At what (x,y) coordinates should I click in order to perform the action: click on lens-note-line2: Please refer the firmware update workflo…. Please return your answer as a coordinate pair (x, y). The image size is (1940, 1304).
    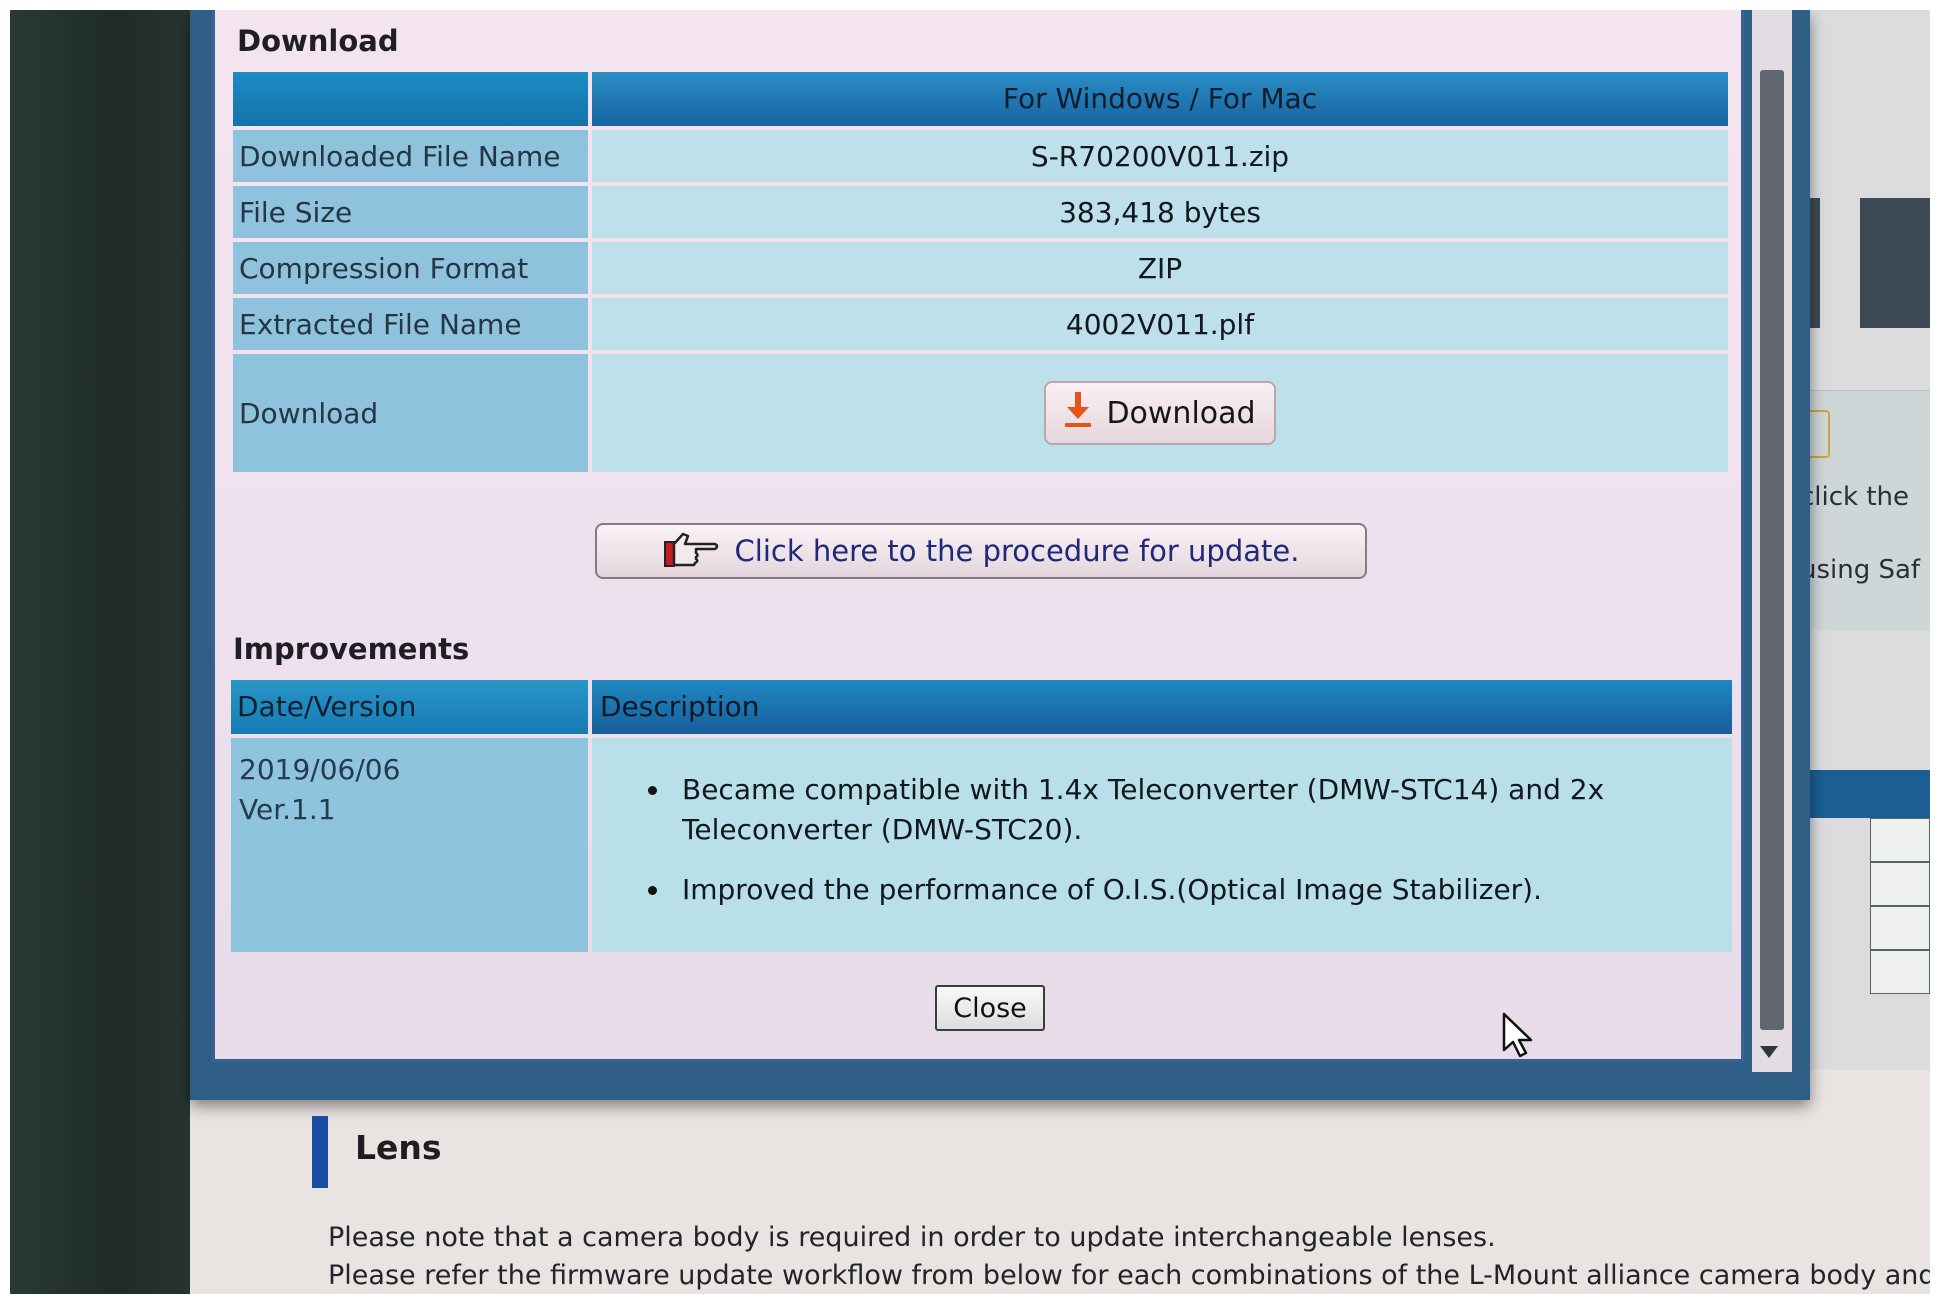
    Looking at the image, I should click on (1129, 1275).